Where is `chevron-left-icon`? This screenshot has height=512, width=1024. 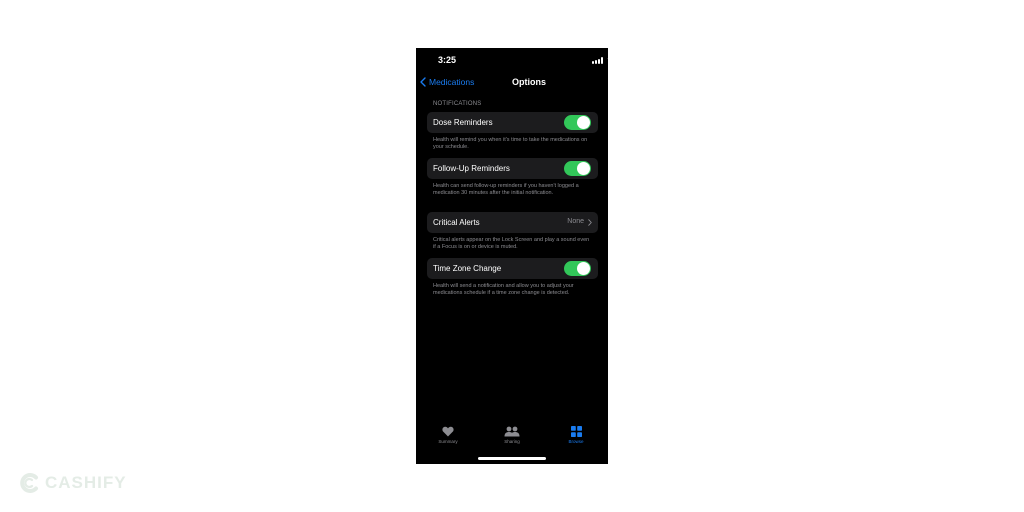
chevron-left-icon is located at coordinates (423, 82).